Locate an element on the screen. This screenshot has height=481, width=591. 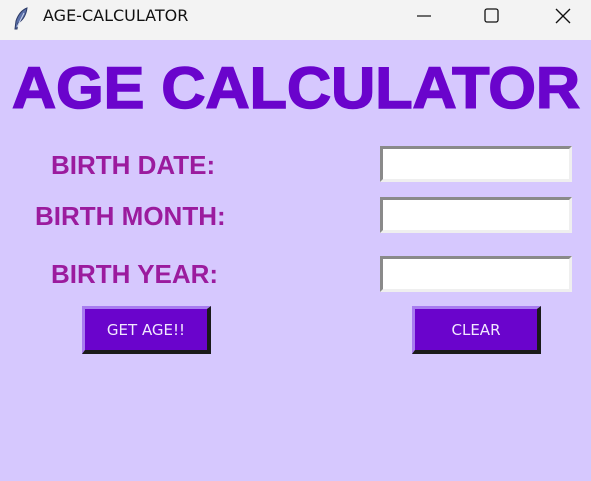
app-heading-text: AGE CALCULATOR is located at coordinates (296, 89).